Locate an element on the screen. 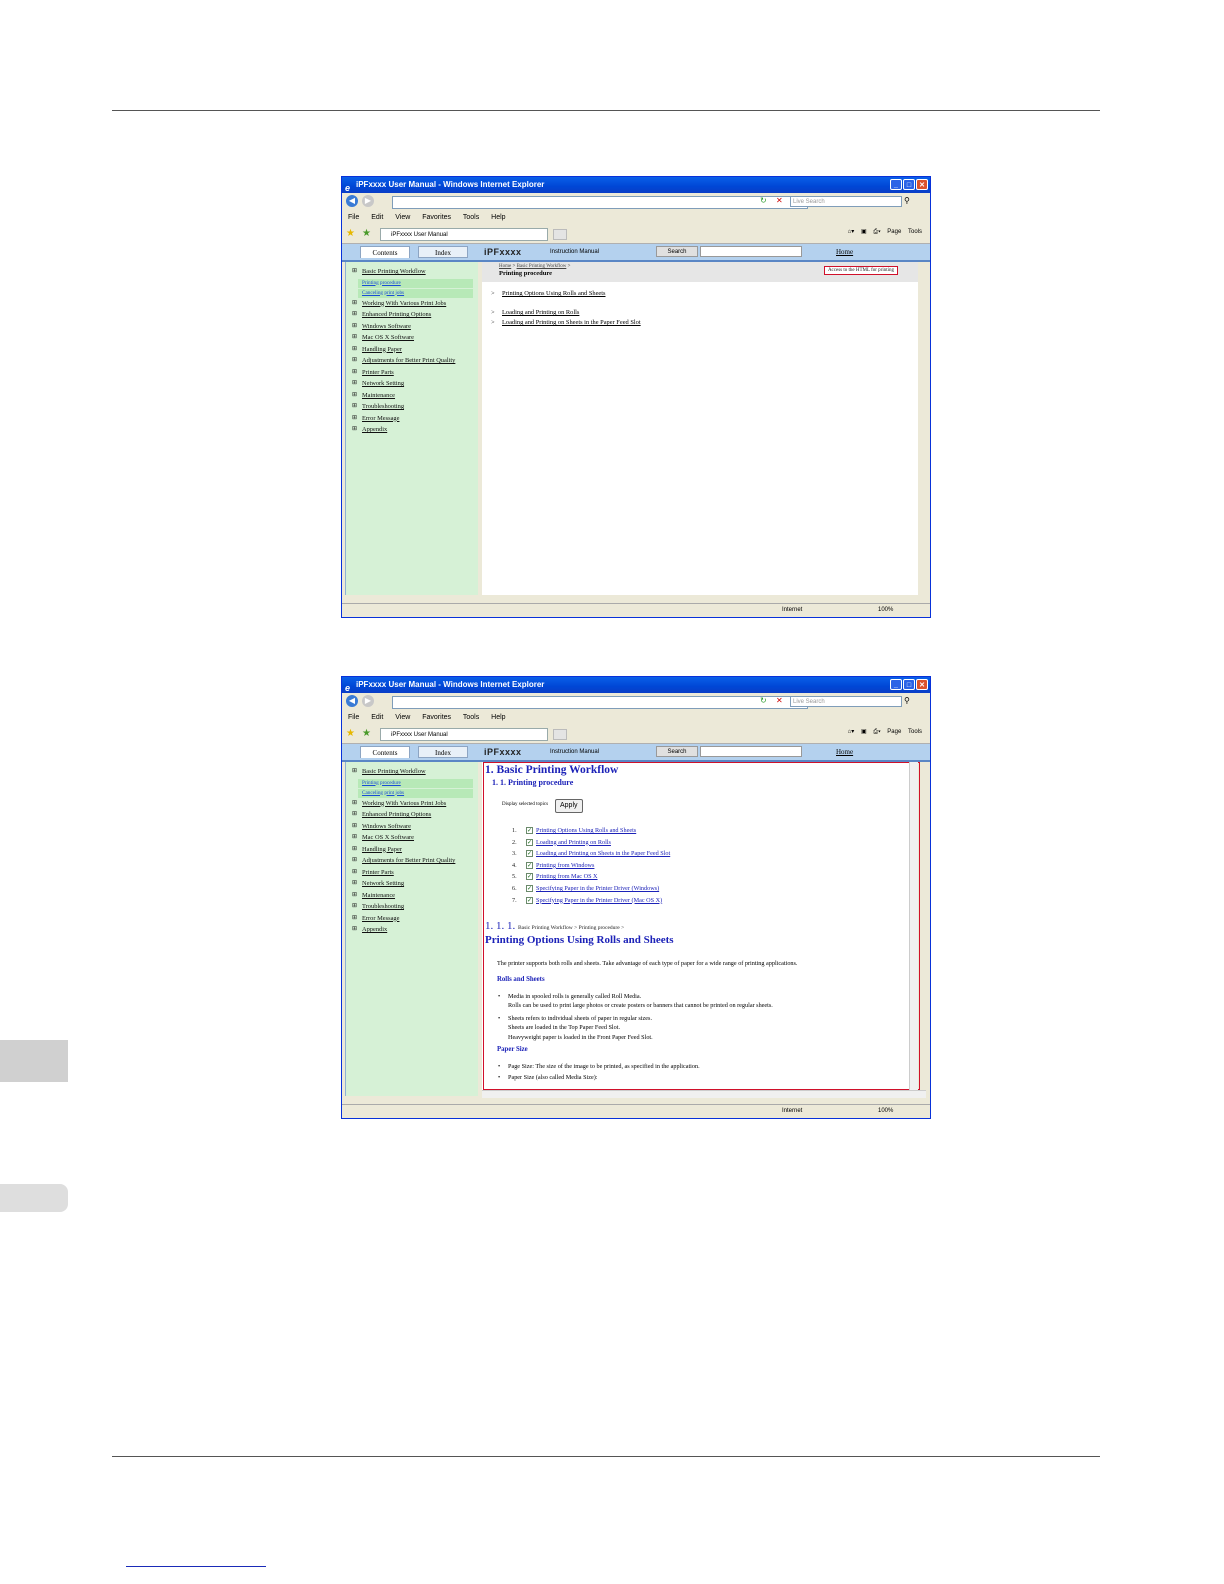  topic-link: Loading and Printing on Rolls is located at coordinates (700, 314).